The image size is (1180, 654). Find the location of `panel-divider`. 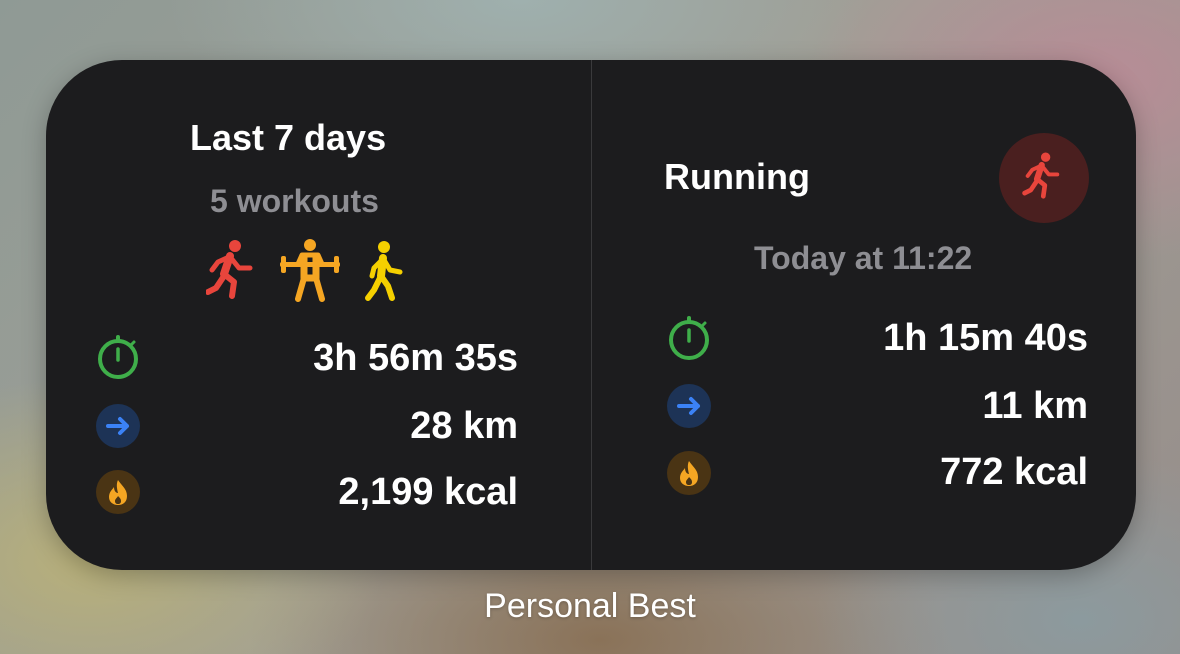

panel-divider is located at coordinates (591, 315).